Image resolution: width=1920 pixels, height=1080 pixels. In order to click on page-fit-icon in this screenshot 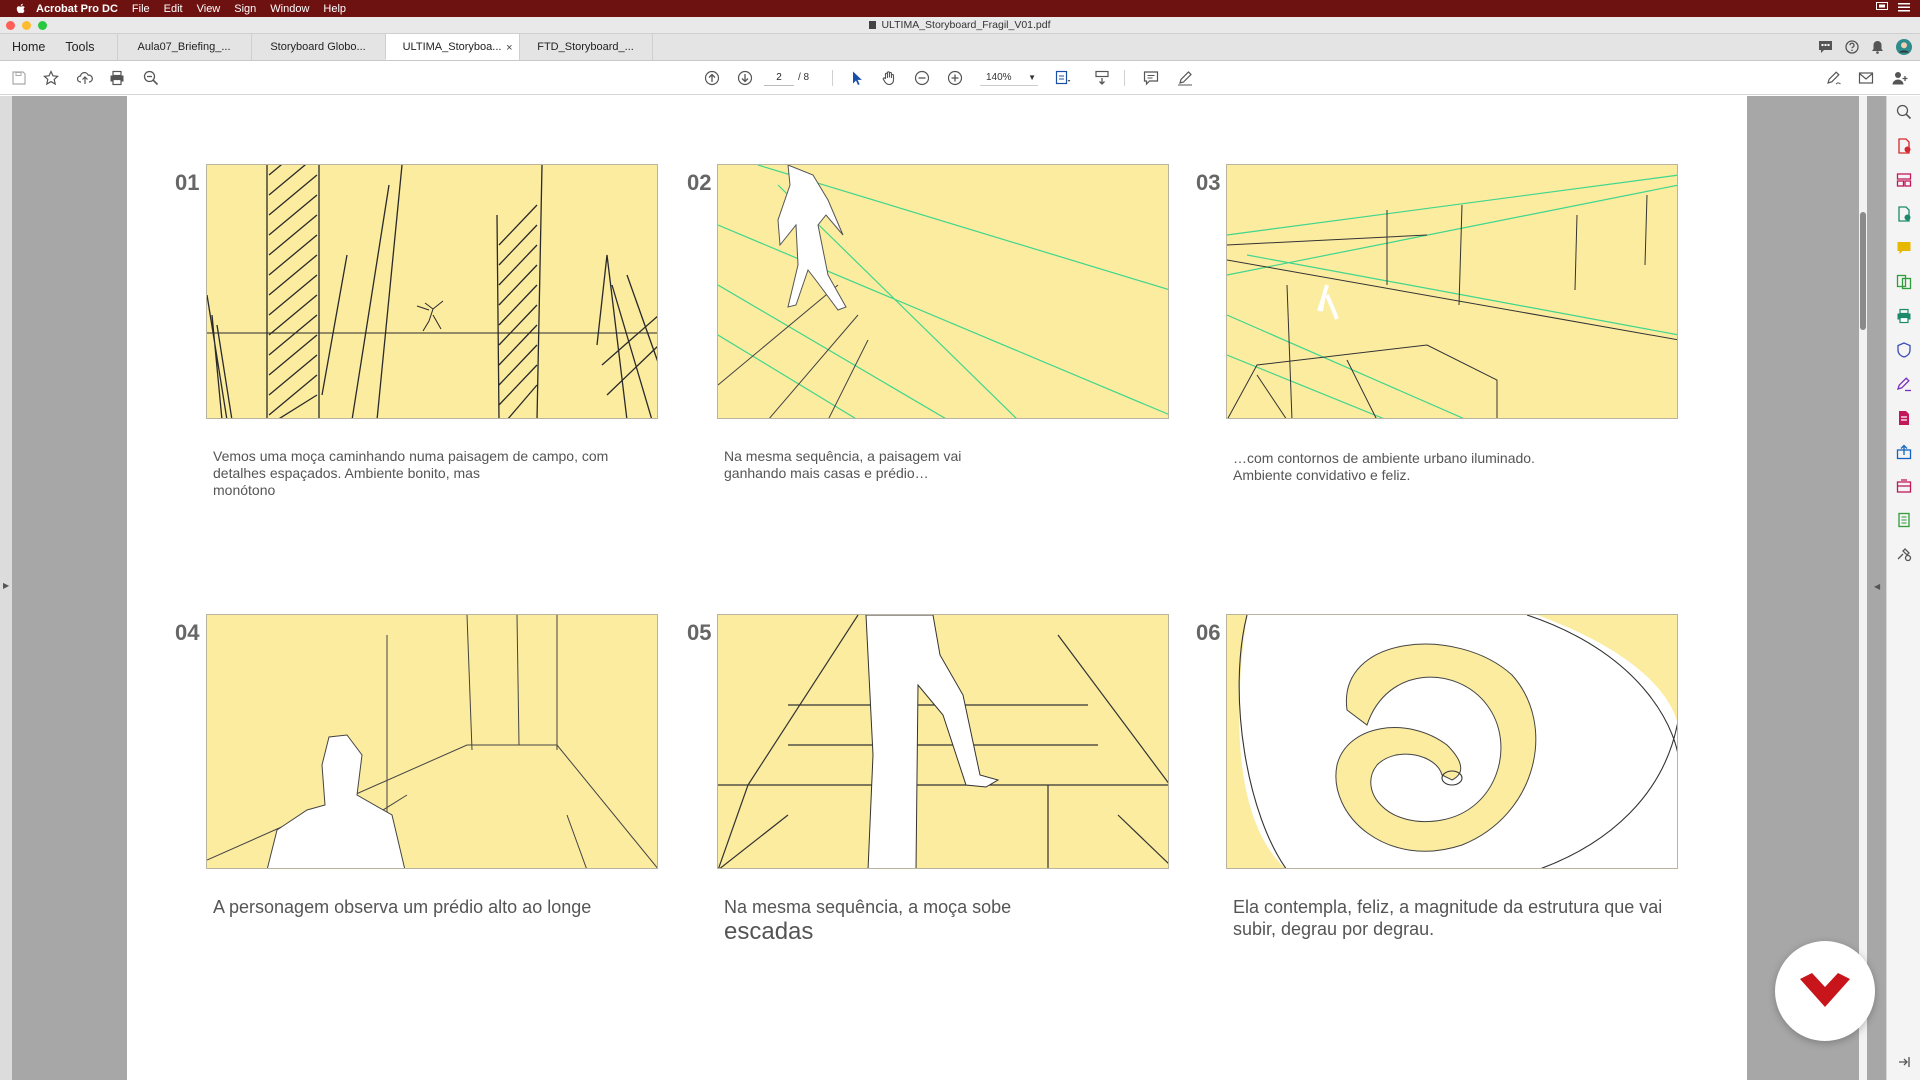, I will do `click(1063, 78)`.